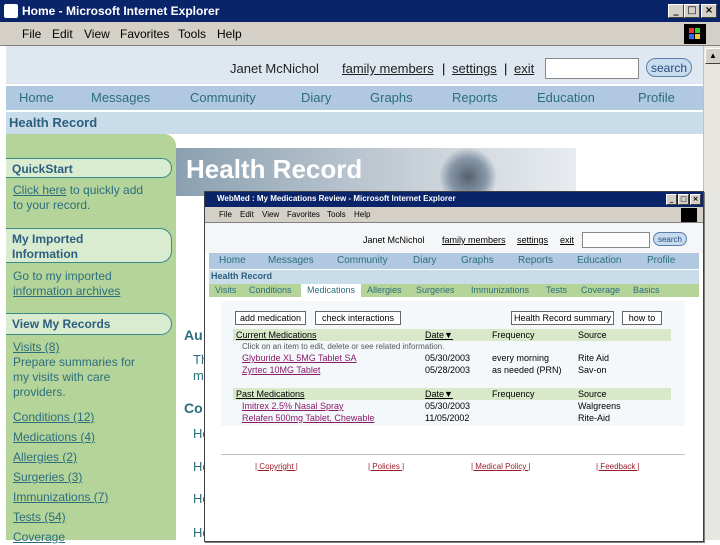 The width and height of the screenshot is (720, 545). What do you see at coordinates (144, 34) in the screenshot?
I see `menu-favorites: Favorites` at bounding box center [144, 34].